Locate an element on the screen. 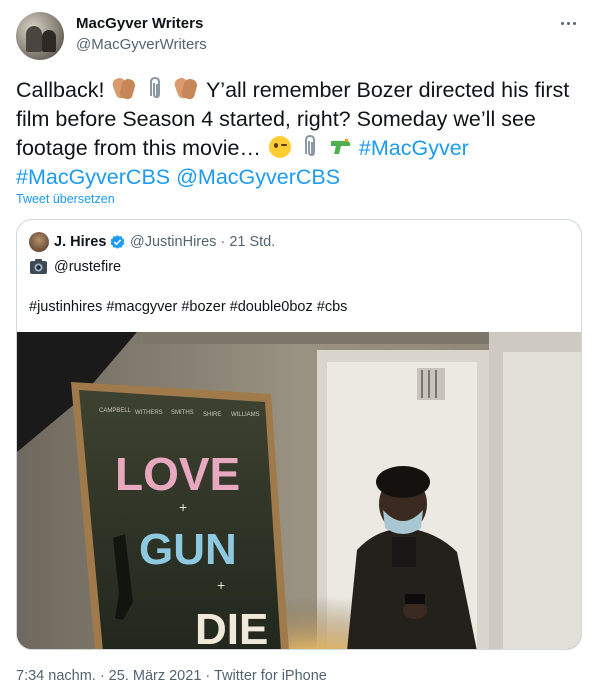 The width and height of the screenshot is (595, 699). winking-face-icon is located at coordinates (279, 147).